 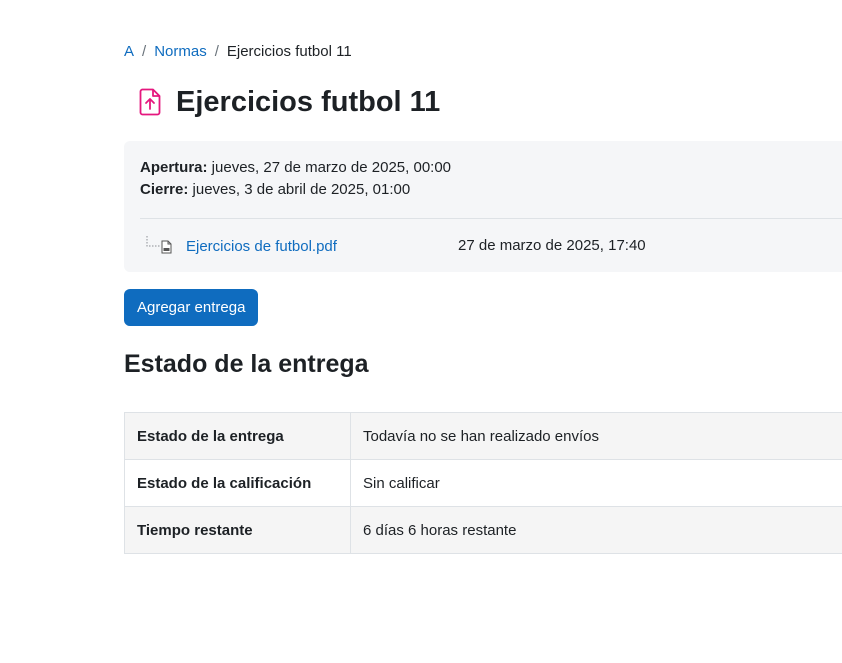 I want to click on pdf-file-icon, so click(x=166, y=246).